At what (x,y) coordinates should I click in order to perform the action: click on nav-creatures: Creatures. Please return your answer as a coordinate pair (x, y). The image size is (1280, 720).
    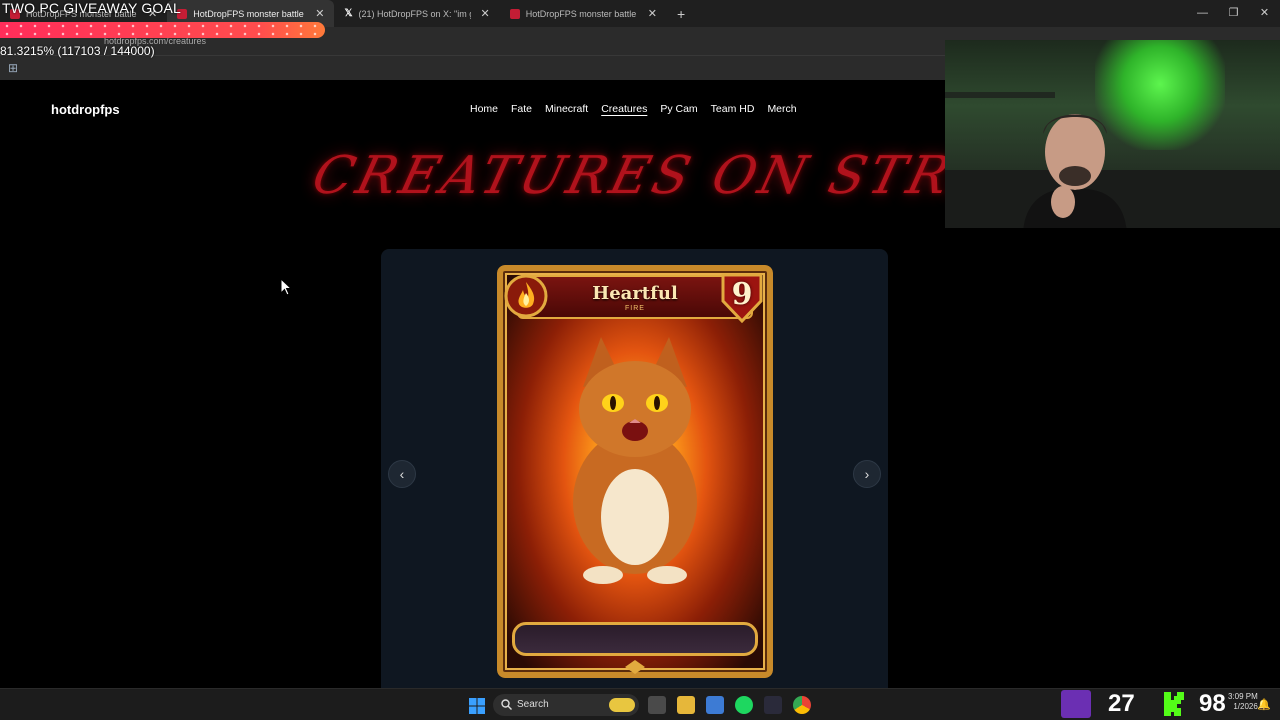
    Looking at the image, I should click on (624, 109).